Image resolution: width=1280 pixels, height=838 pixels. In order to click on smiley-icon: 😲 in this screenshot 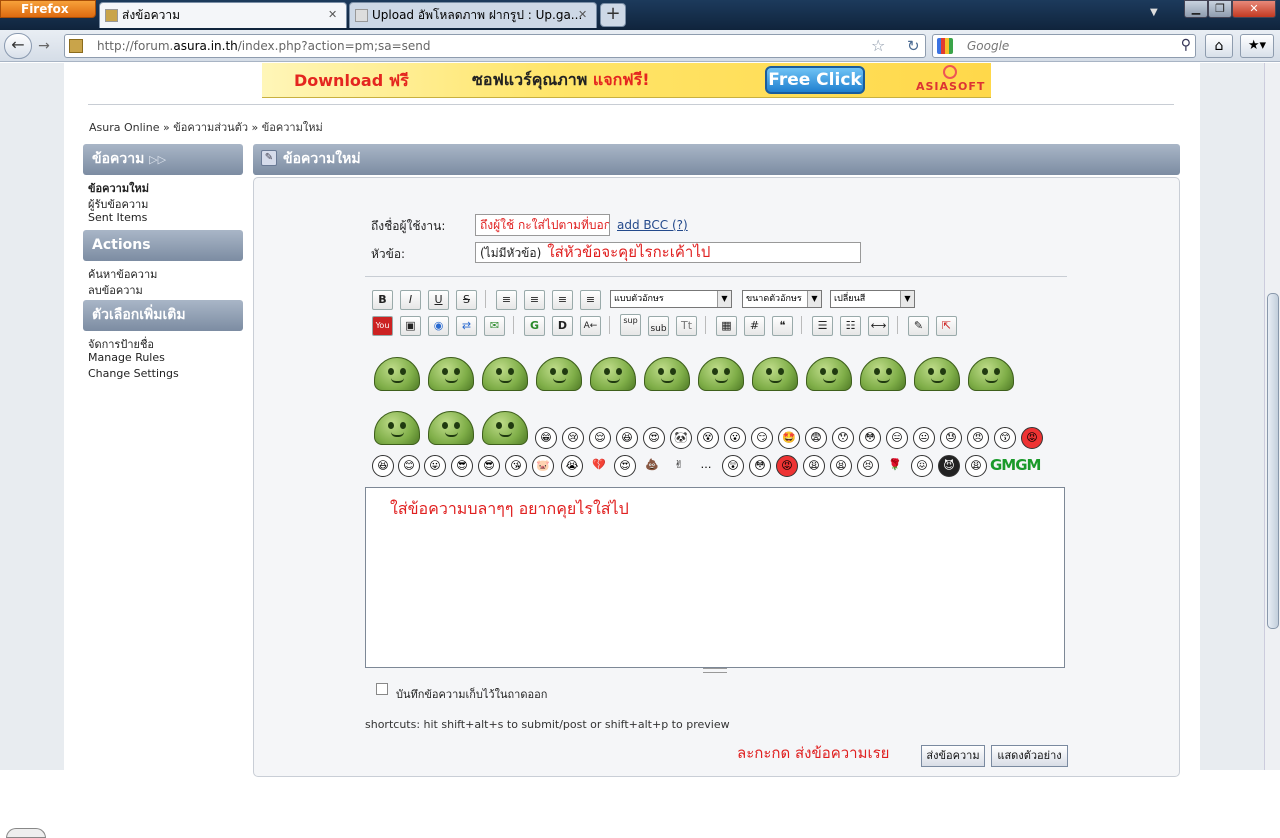, I will do `click(733, 466)`.